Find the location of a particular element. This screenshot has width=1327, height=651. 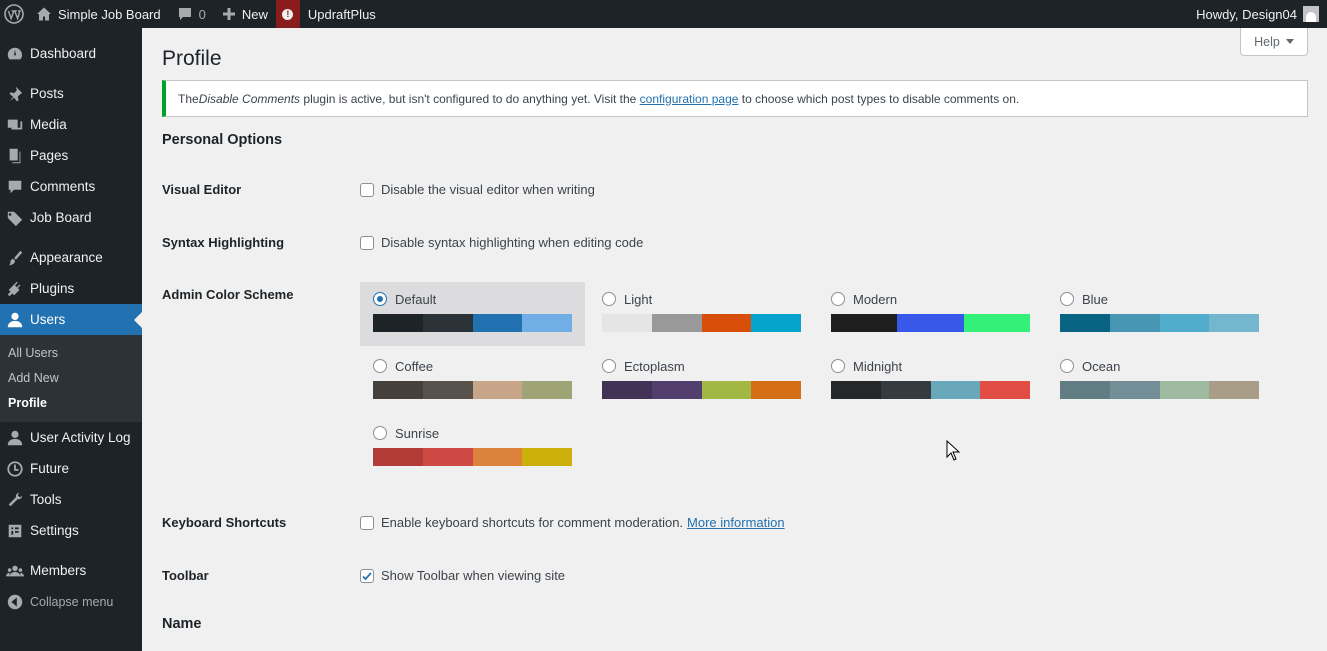

color-scheme-option: Light is located at coordinates (701, 314).